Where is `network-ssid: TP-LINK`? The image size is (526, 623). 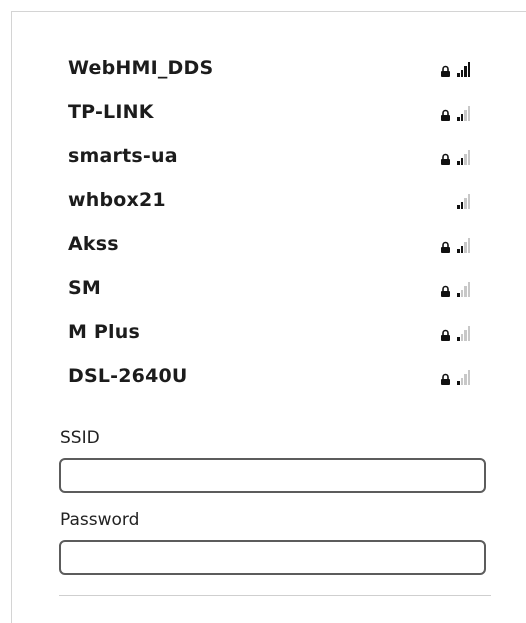
network-ssid: TP-LINK is located at coordinates (111, 112).